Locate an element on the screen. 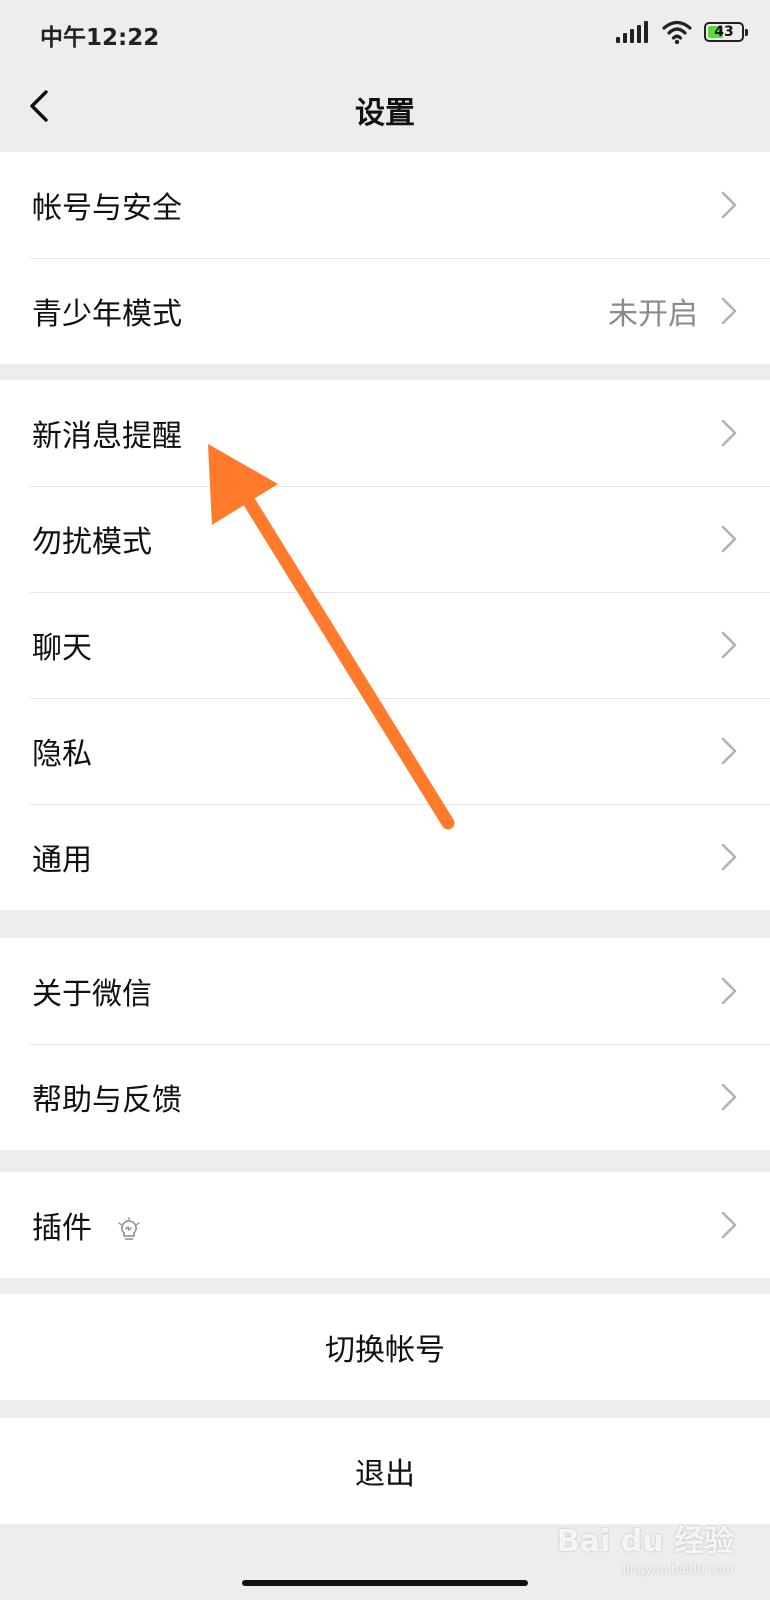 Image resolution: width=770 pixels, height=1600 pixels. settings-item-help-feedback: 帮助与反馈 is located at coordinates (385, 1097).